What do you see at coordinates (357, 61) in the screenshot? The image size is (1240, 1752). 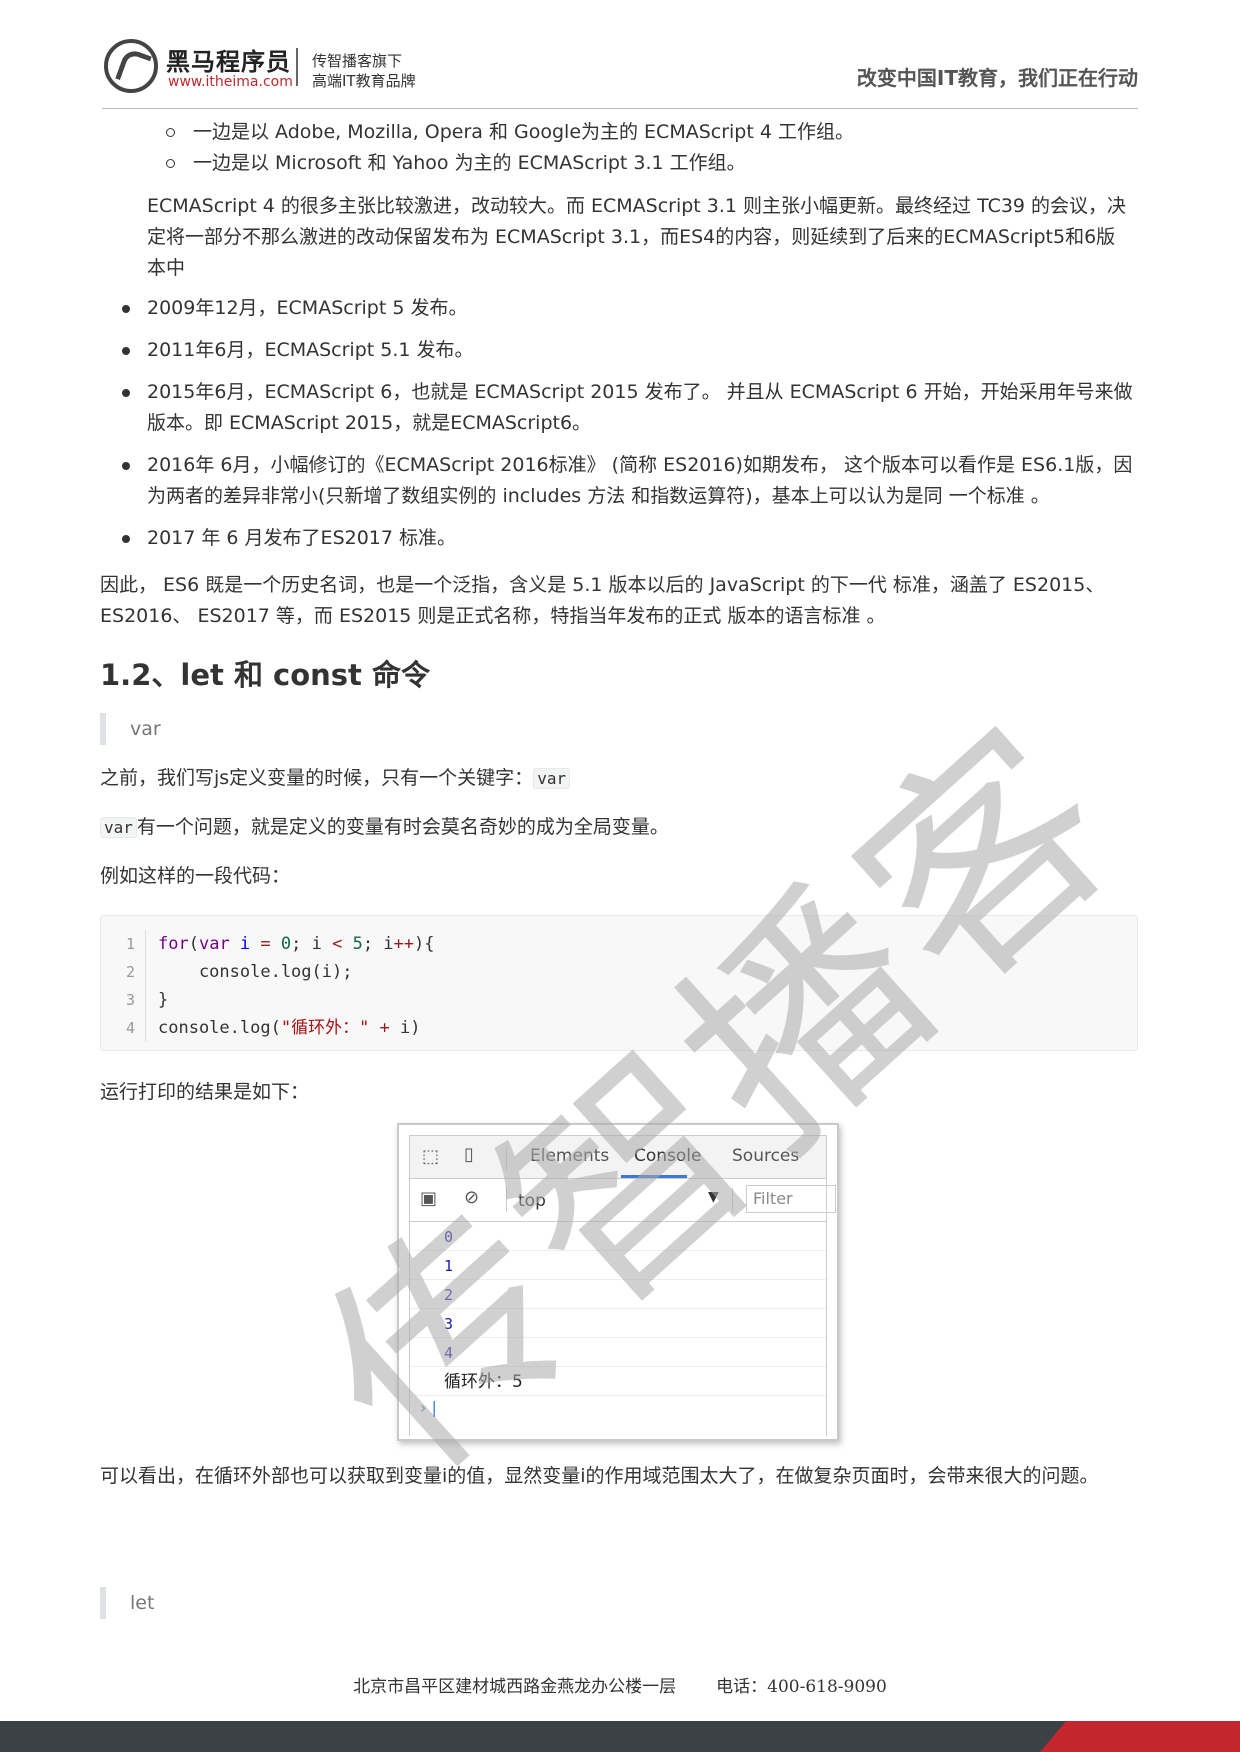 I see `logo-tagline-1: 传智播客旗下` at bounding box center [357, 61].